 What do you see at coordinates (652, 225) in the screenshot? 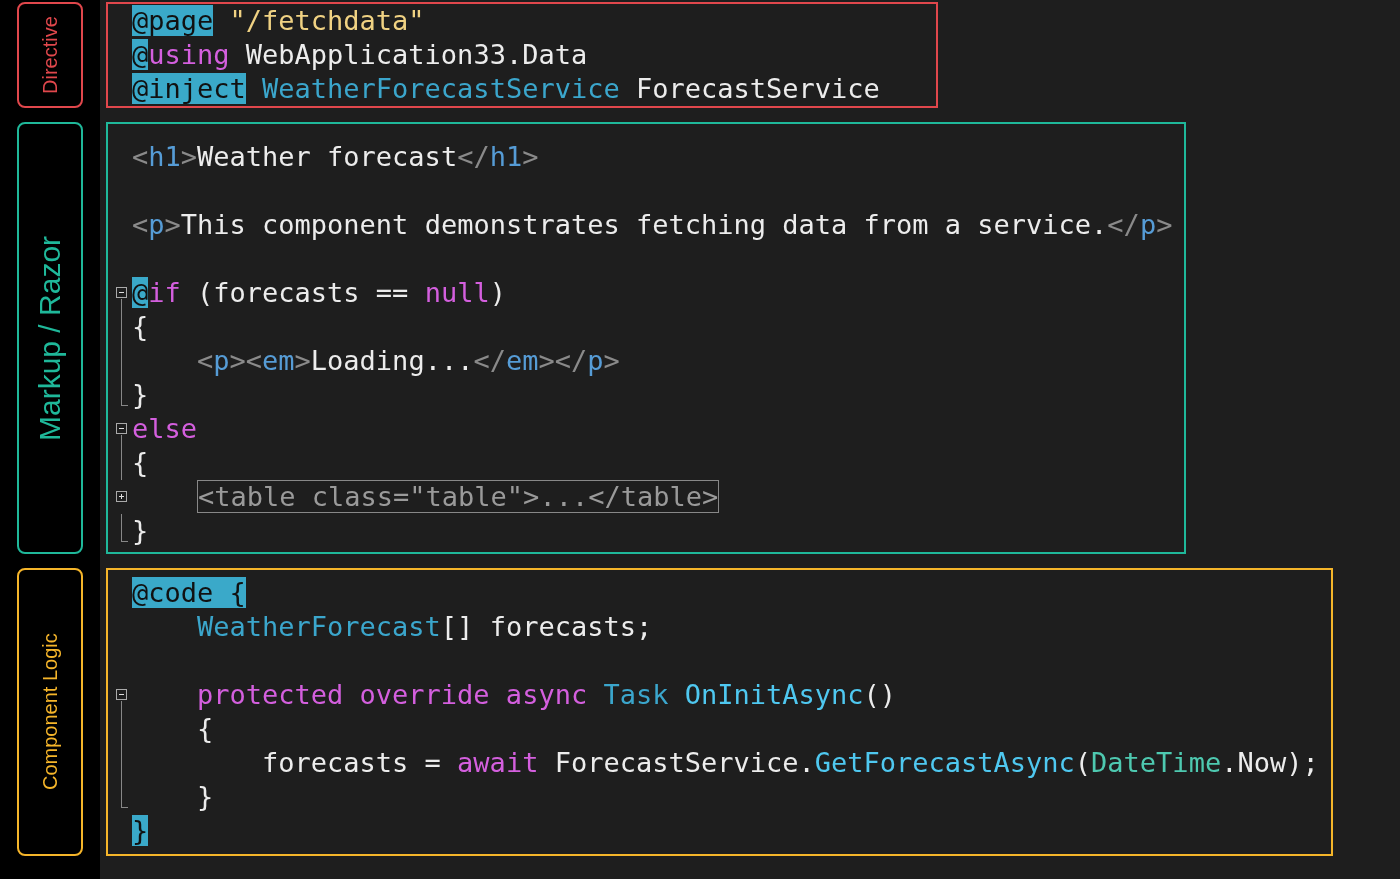
I see `code-line: <p>This component demonstrates fetching data from a service.</p>` at bounding box center [652, 225].